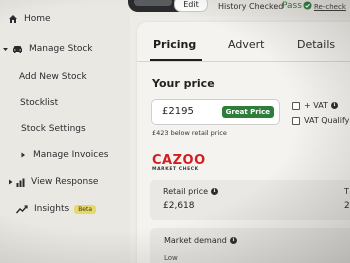 The image size is (350, 263). I want to click on bar-chart-icon, so click(20, 182).